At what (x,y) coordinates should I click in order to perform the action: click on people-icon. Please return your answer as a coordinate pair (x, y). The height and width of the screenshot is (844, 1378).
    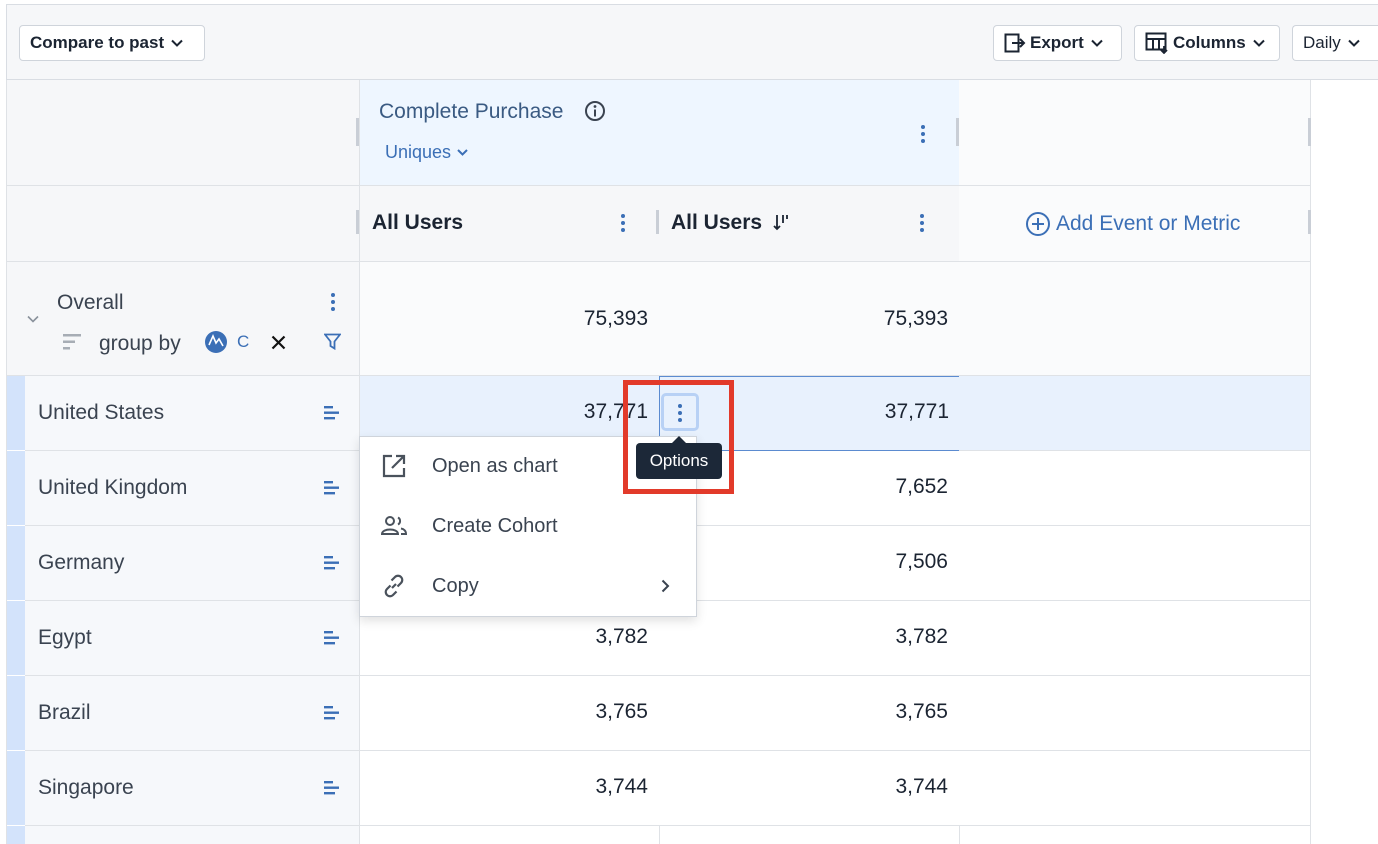
    Looking at the image, I should click on (394, 526).